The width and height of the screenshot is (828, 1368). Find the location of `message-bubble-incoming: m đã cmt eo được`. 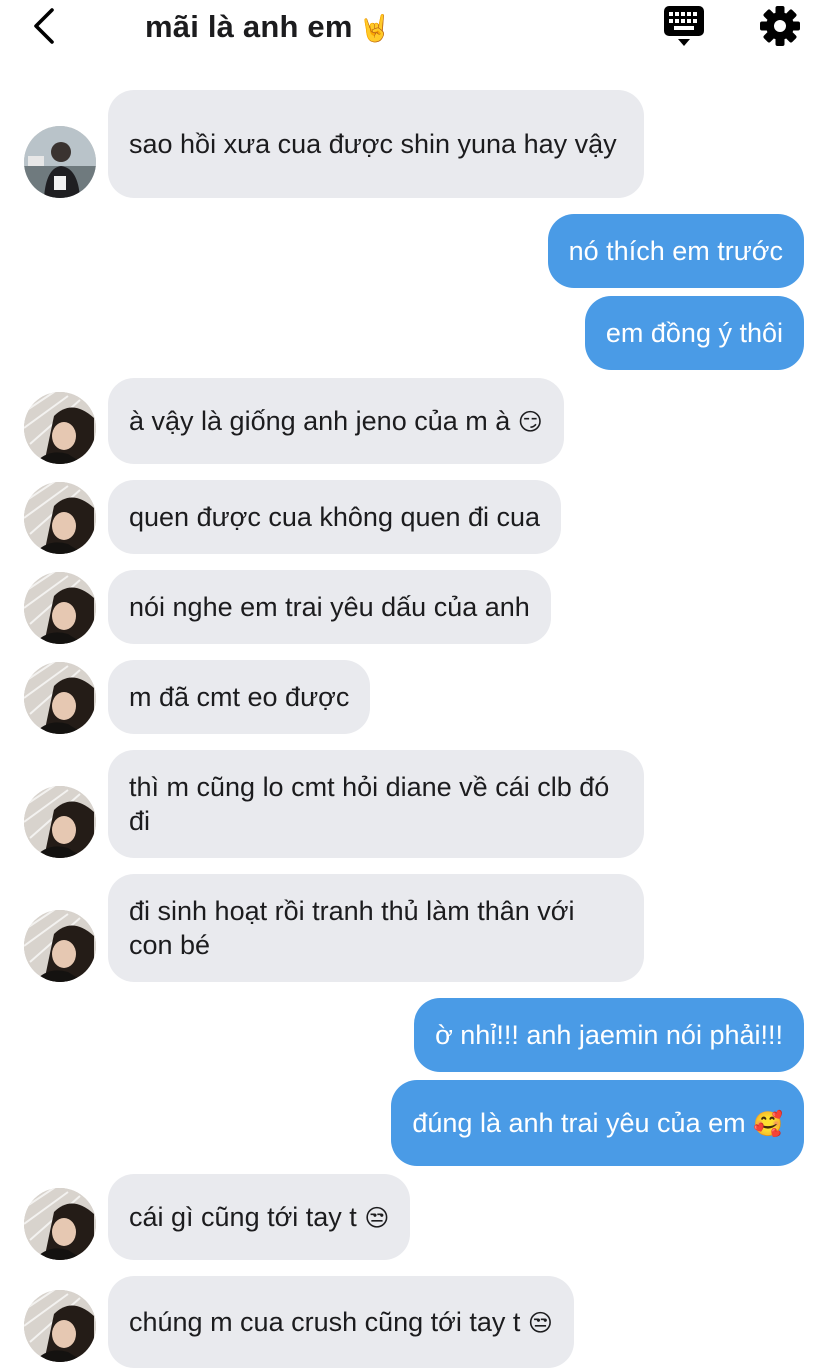

message-bubble-incoming: m đã cmt eo được is located at coordinates (239, 697).